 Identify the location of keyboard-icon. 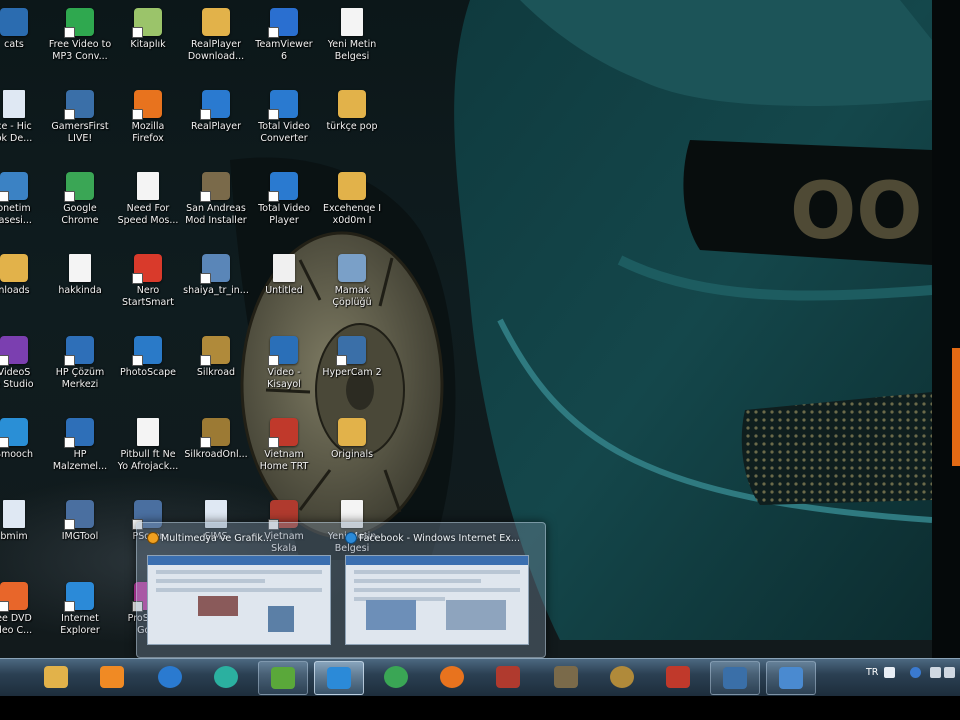
(889, 672).